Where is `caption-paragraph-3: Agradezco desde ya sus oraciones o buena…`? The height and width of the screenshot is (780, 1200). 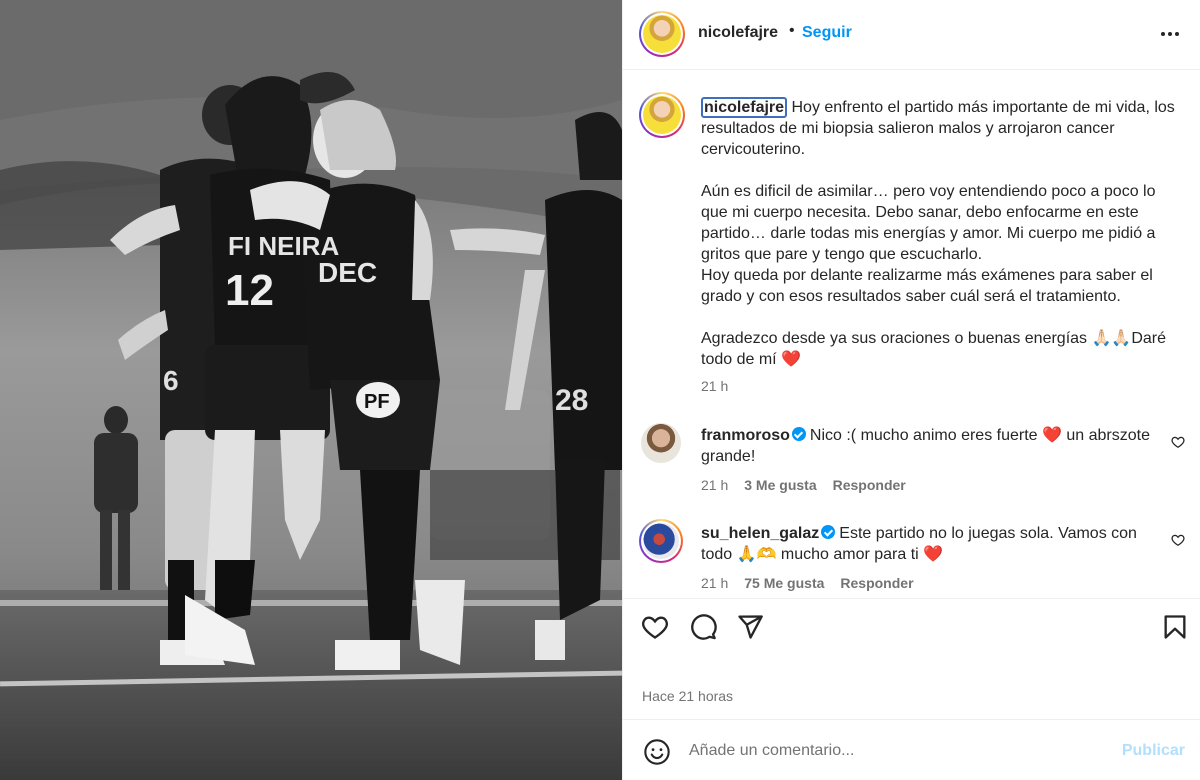
caption-paragraph-3: Agradezco desde ya sus oraciones o buena… is located at coordinates (933, 349).